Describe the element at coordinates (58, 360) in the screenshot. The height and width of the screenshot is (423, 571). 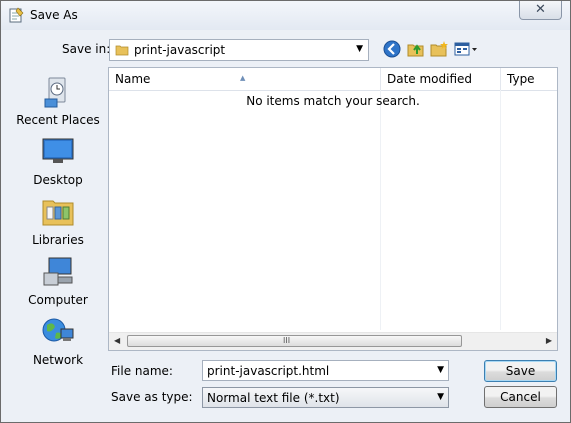
I see `place-label: Network` at that location.